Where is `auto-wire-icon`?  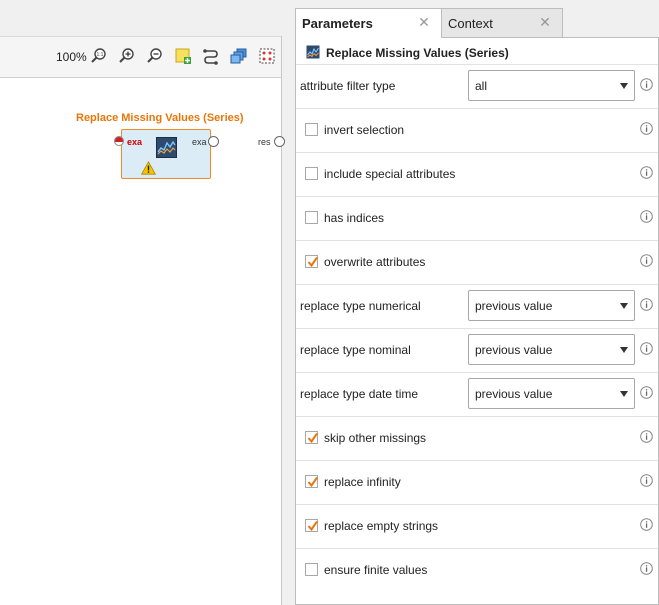 auto-wire-icon is located at coordinates (211, 56).